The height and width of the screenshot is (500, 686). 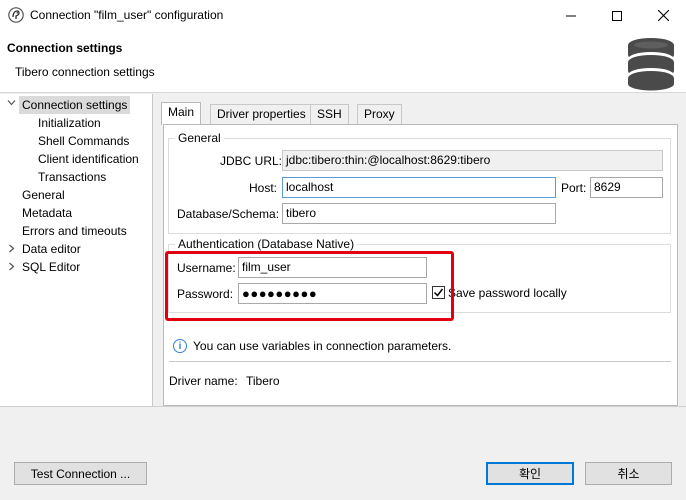 What do you see at coordinates (199, 138) in the screenshot?
I see `general-legend: General` at bounding box center [199, 138].